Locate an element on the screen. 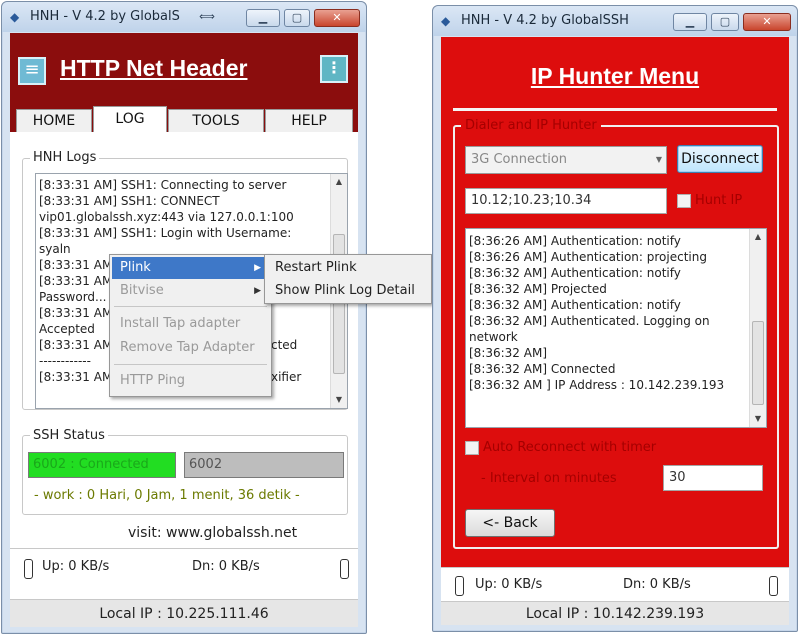 The image size is (800, 636). ssh-port-field: 6002 is located at coordinates (264, 465).